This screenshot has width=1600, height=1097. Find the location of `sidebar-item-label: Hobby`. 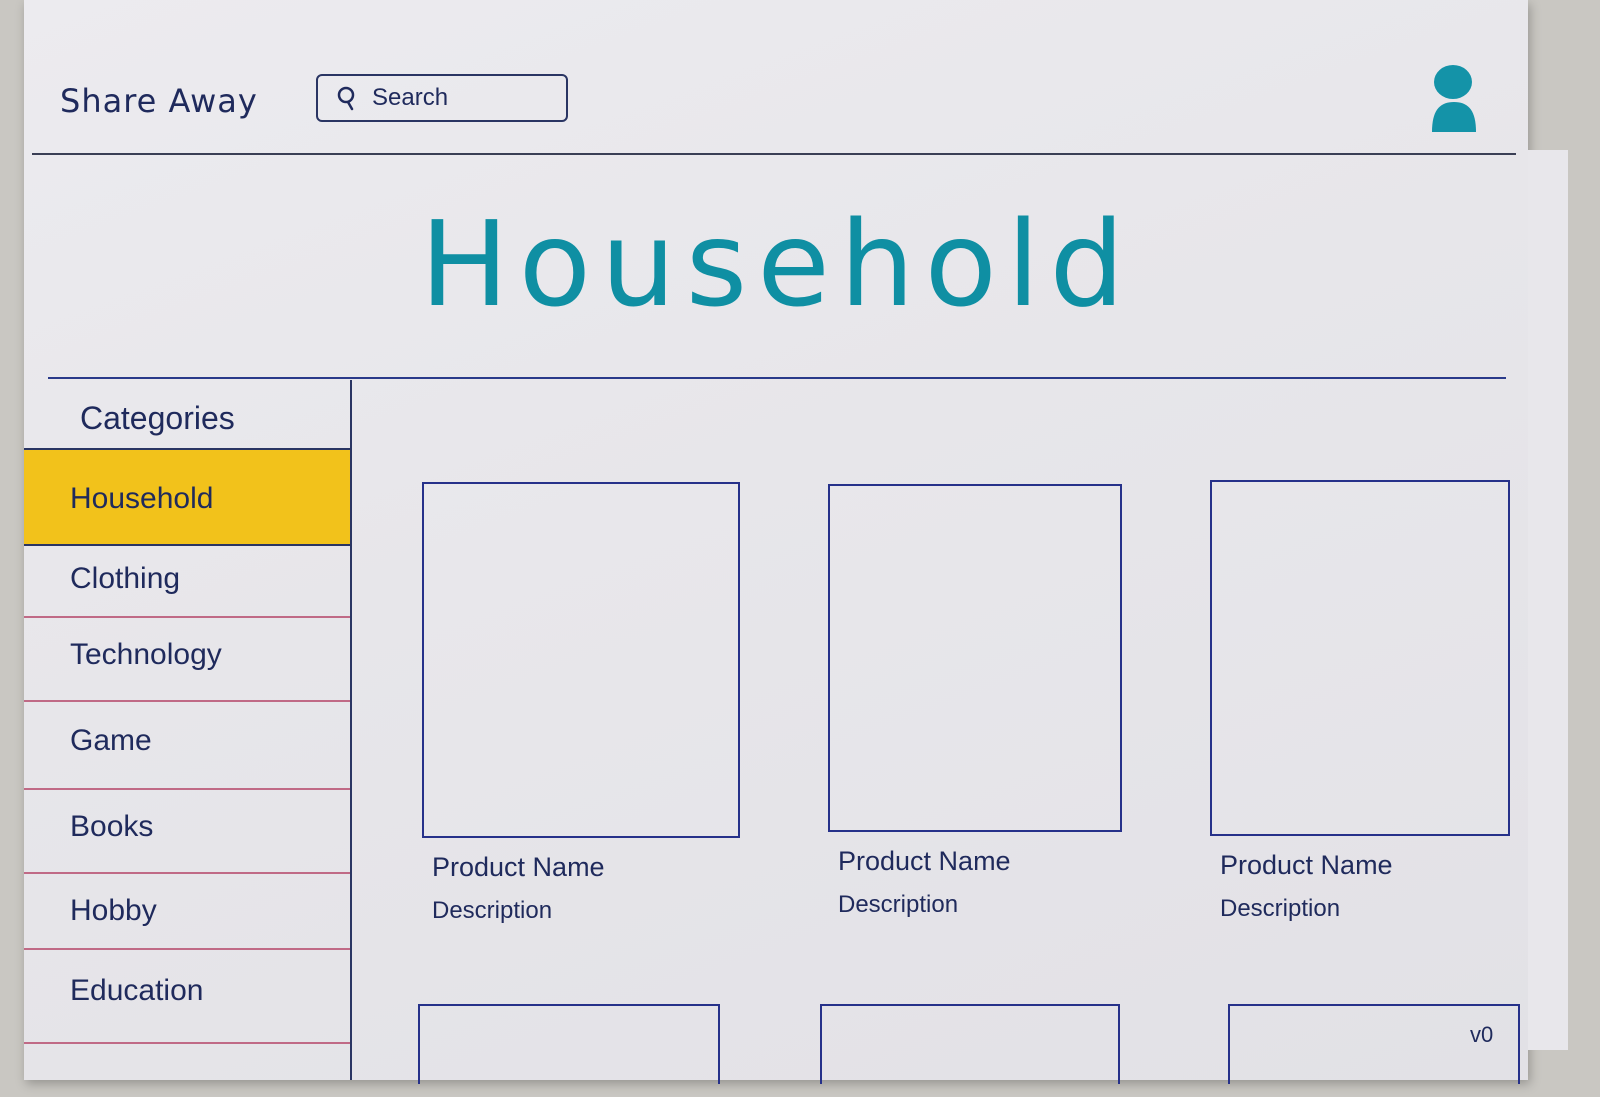

sidebar-item-label: Hobby is located at coordinates (113, 910).